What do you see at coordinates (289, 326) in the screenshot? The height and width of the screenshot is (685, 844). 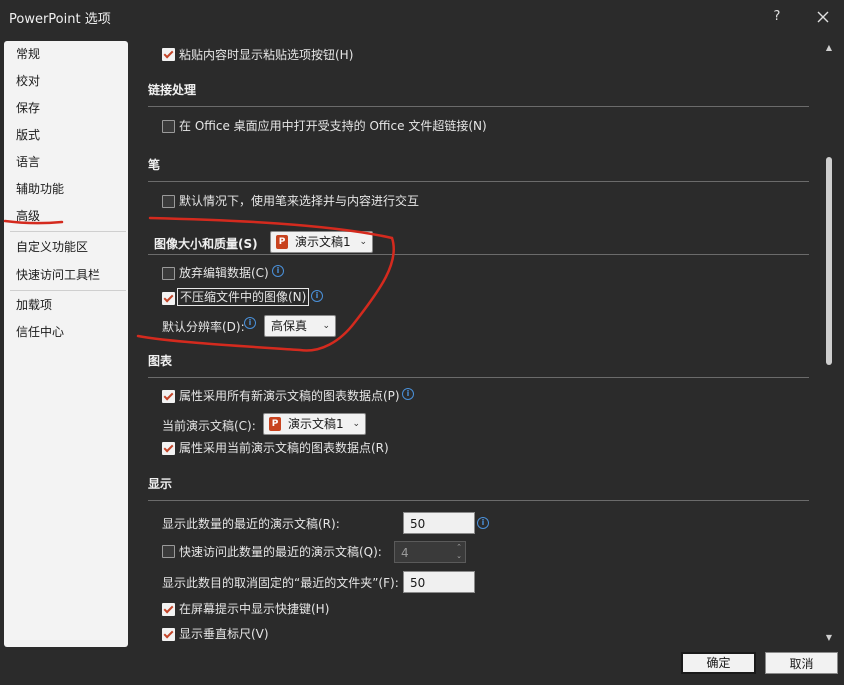 I see `resolution-value: 高保真` at bounding box center [289, 326].